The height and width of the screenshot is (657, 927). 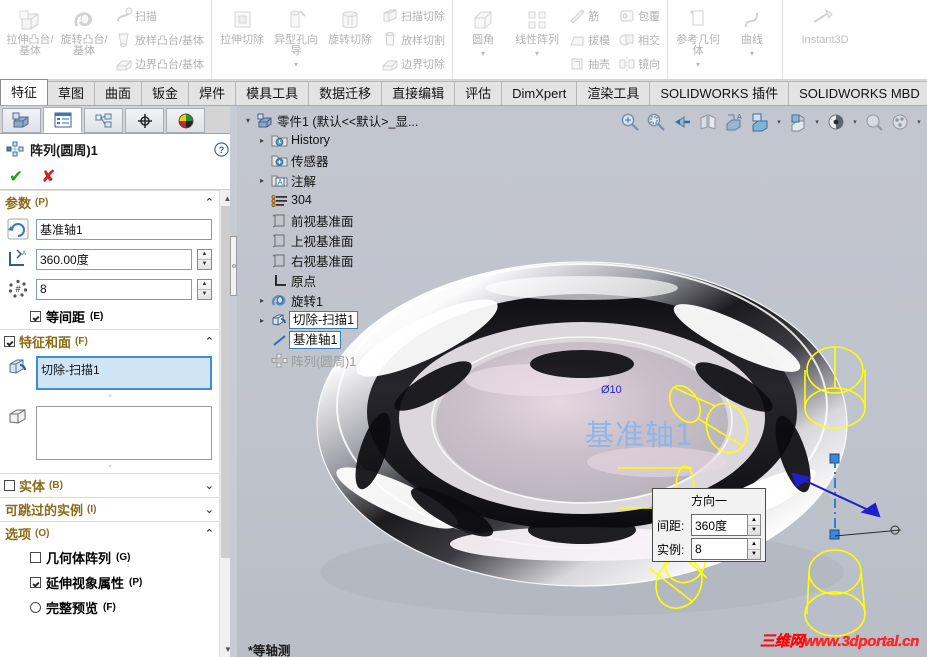 I want to click on tab-weldments: 焊件, so click(x=212, y=93).